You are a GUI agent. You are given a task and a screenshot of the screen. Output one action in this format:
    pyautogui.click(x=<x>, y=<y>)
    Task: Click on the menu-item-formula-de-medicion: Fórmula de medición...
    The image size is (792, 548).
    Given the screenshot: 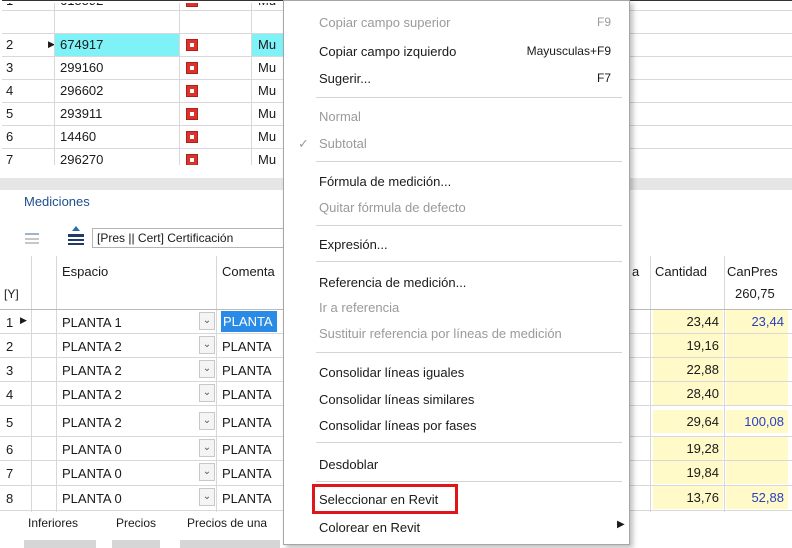 What is the action you would take?
    pyautogui.click(x=385, y=181)
    